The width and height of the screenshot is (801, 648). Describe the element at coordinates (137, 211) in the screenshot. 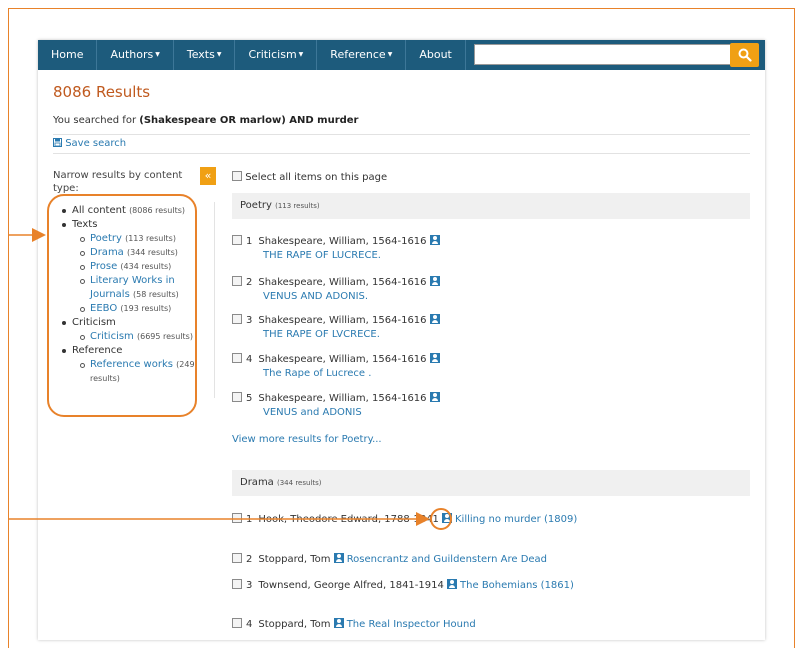

I see `facet-all-content: All content (8086 results)` at that location.